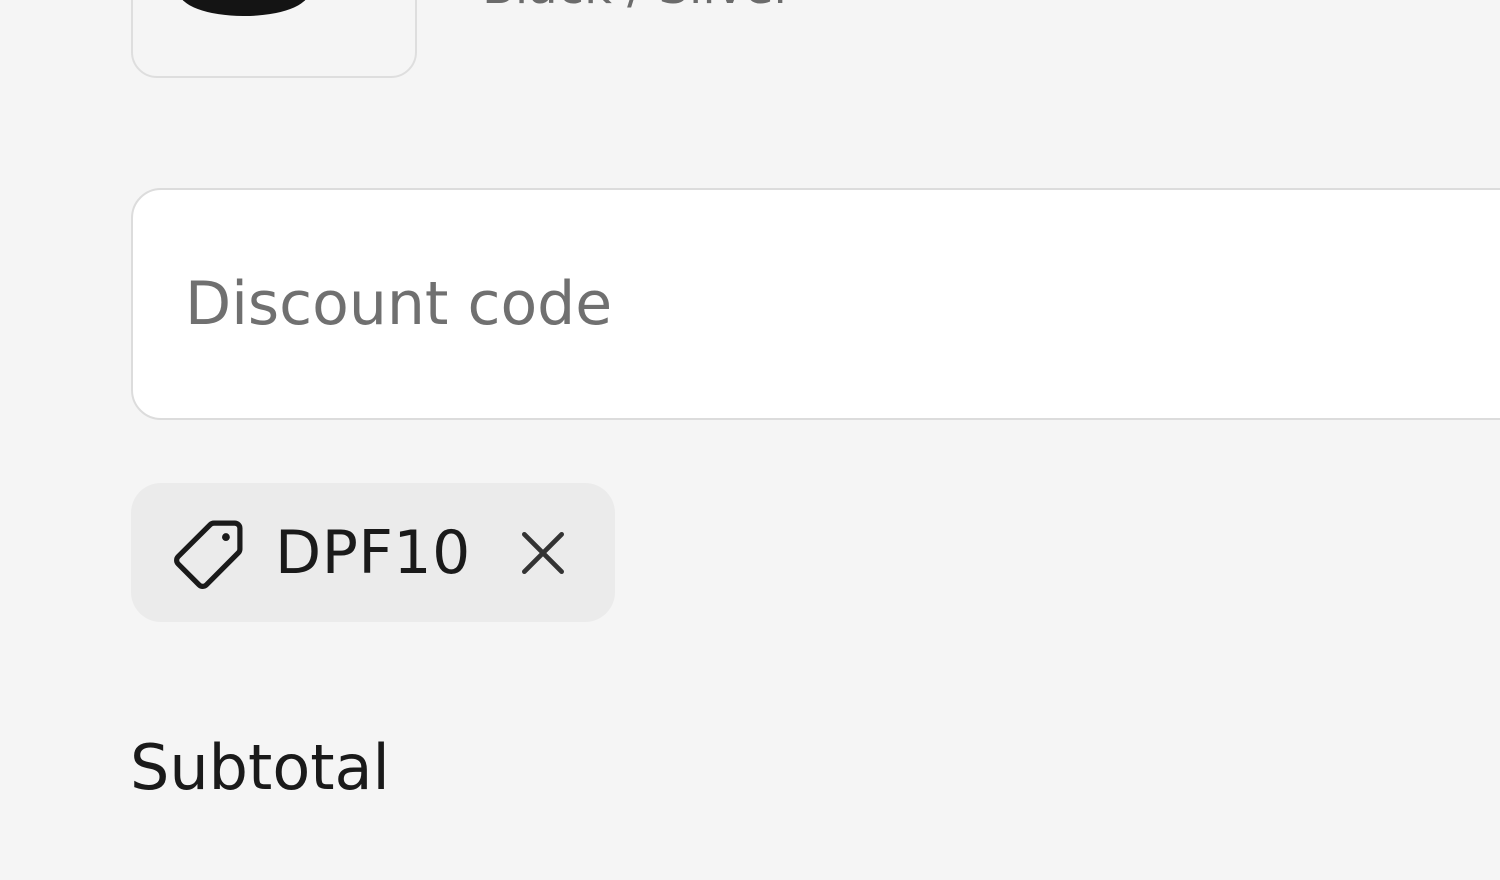 The image size is (1500, 880). I want to click on product-thumbnail, so click(274, 39).